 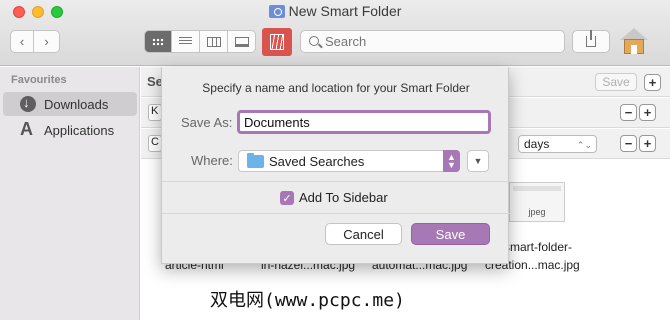 I want to click on list-view-button, so click(x=186, y=41).